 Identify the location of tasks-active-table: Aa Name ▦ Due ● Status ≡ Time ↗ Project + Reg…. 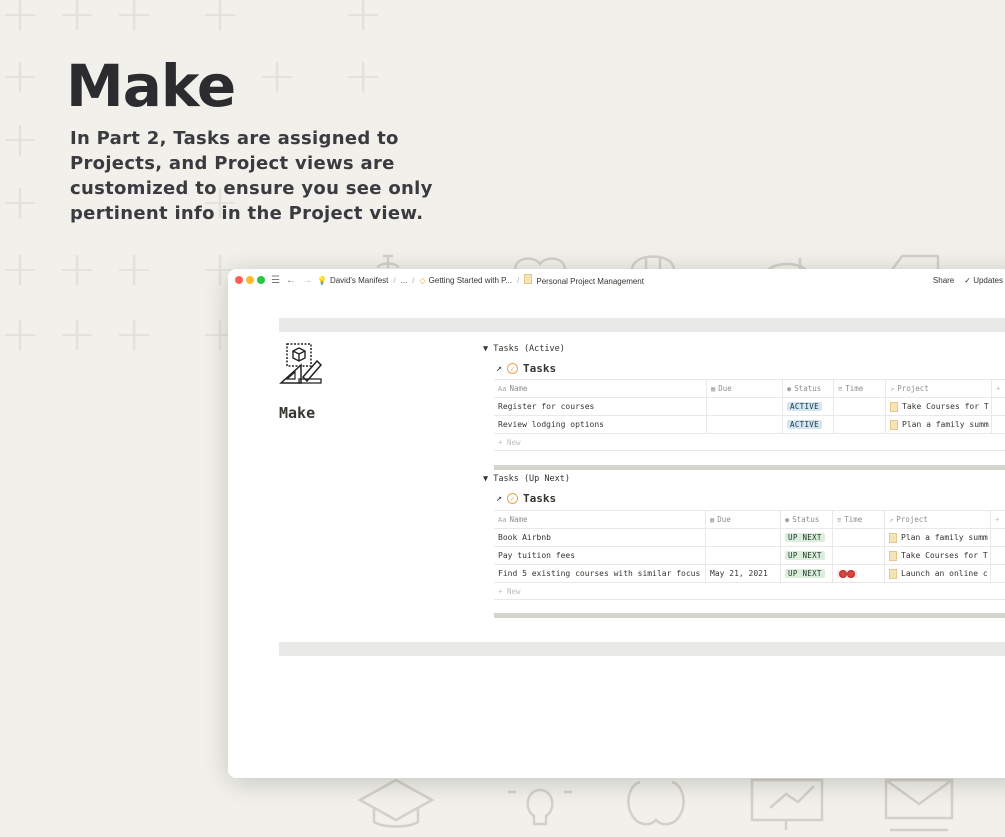
(749, 415).